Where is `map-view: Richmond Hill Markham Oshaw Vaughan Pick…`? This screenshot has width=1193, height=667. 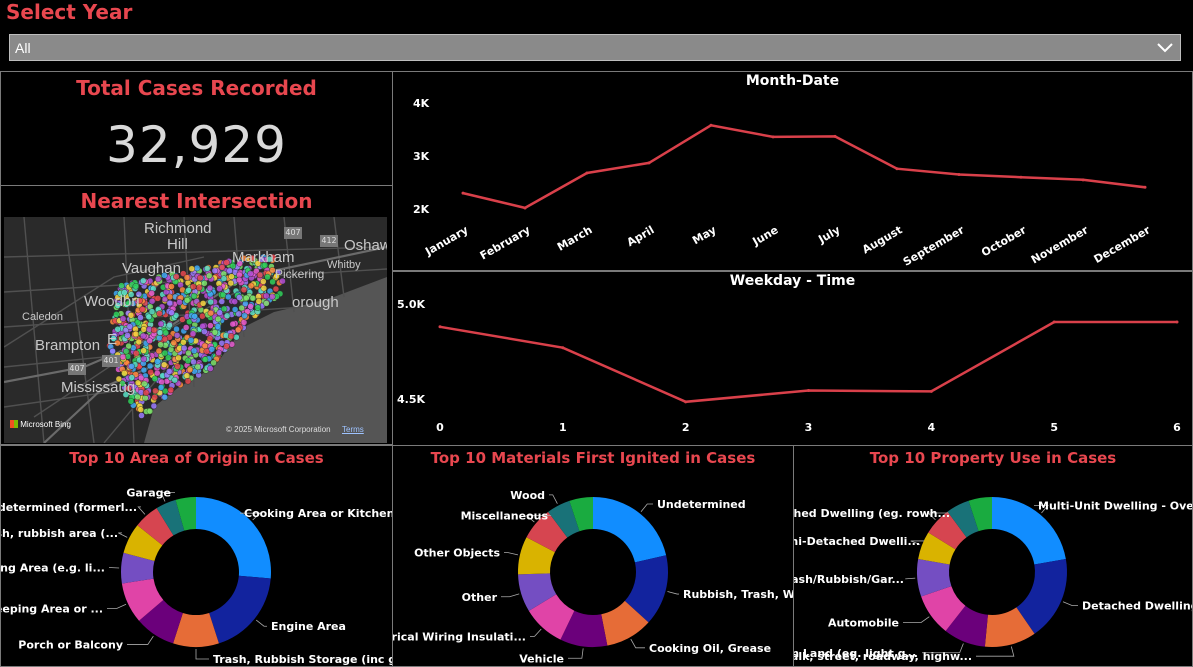
map-view: Richmond Hill Markham Oshaw Vaughan Pick… is located at coordinates (195, 330).